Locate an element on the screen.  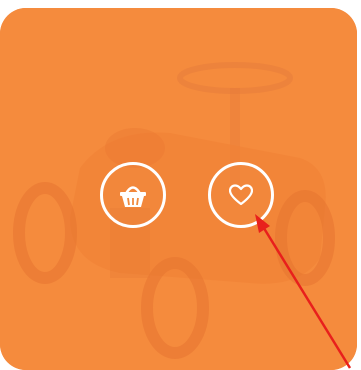
heart-button is located at coordinates (241, 195).